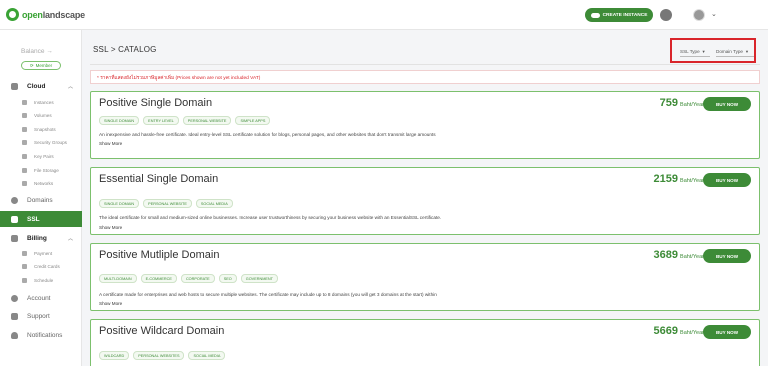 This screenshot has height=366, width=768. What do you see at coordinates (24, 253) in the screenshot?
I see `payment-icon` at bounding box center [24, 253].